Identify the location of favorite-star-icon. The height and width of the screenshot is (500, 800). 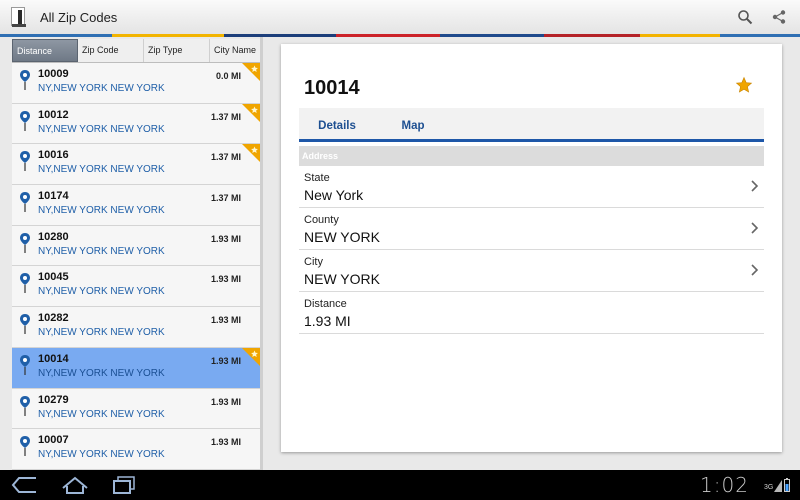
(744, 85).